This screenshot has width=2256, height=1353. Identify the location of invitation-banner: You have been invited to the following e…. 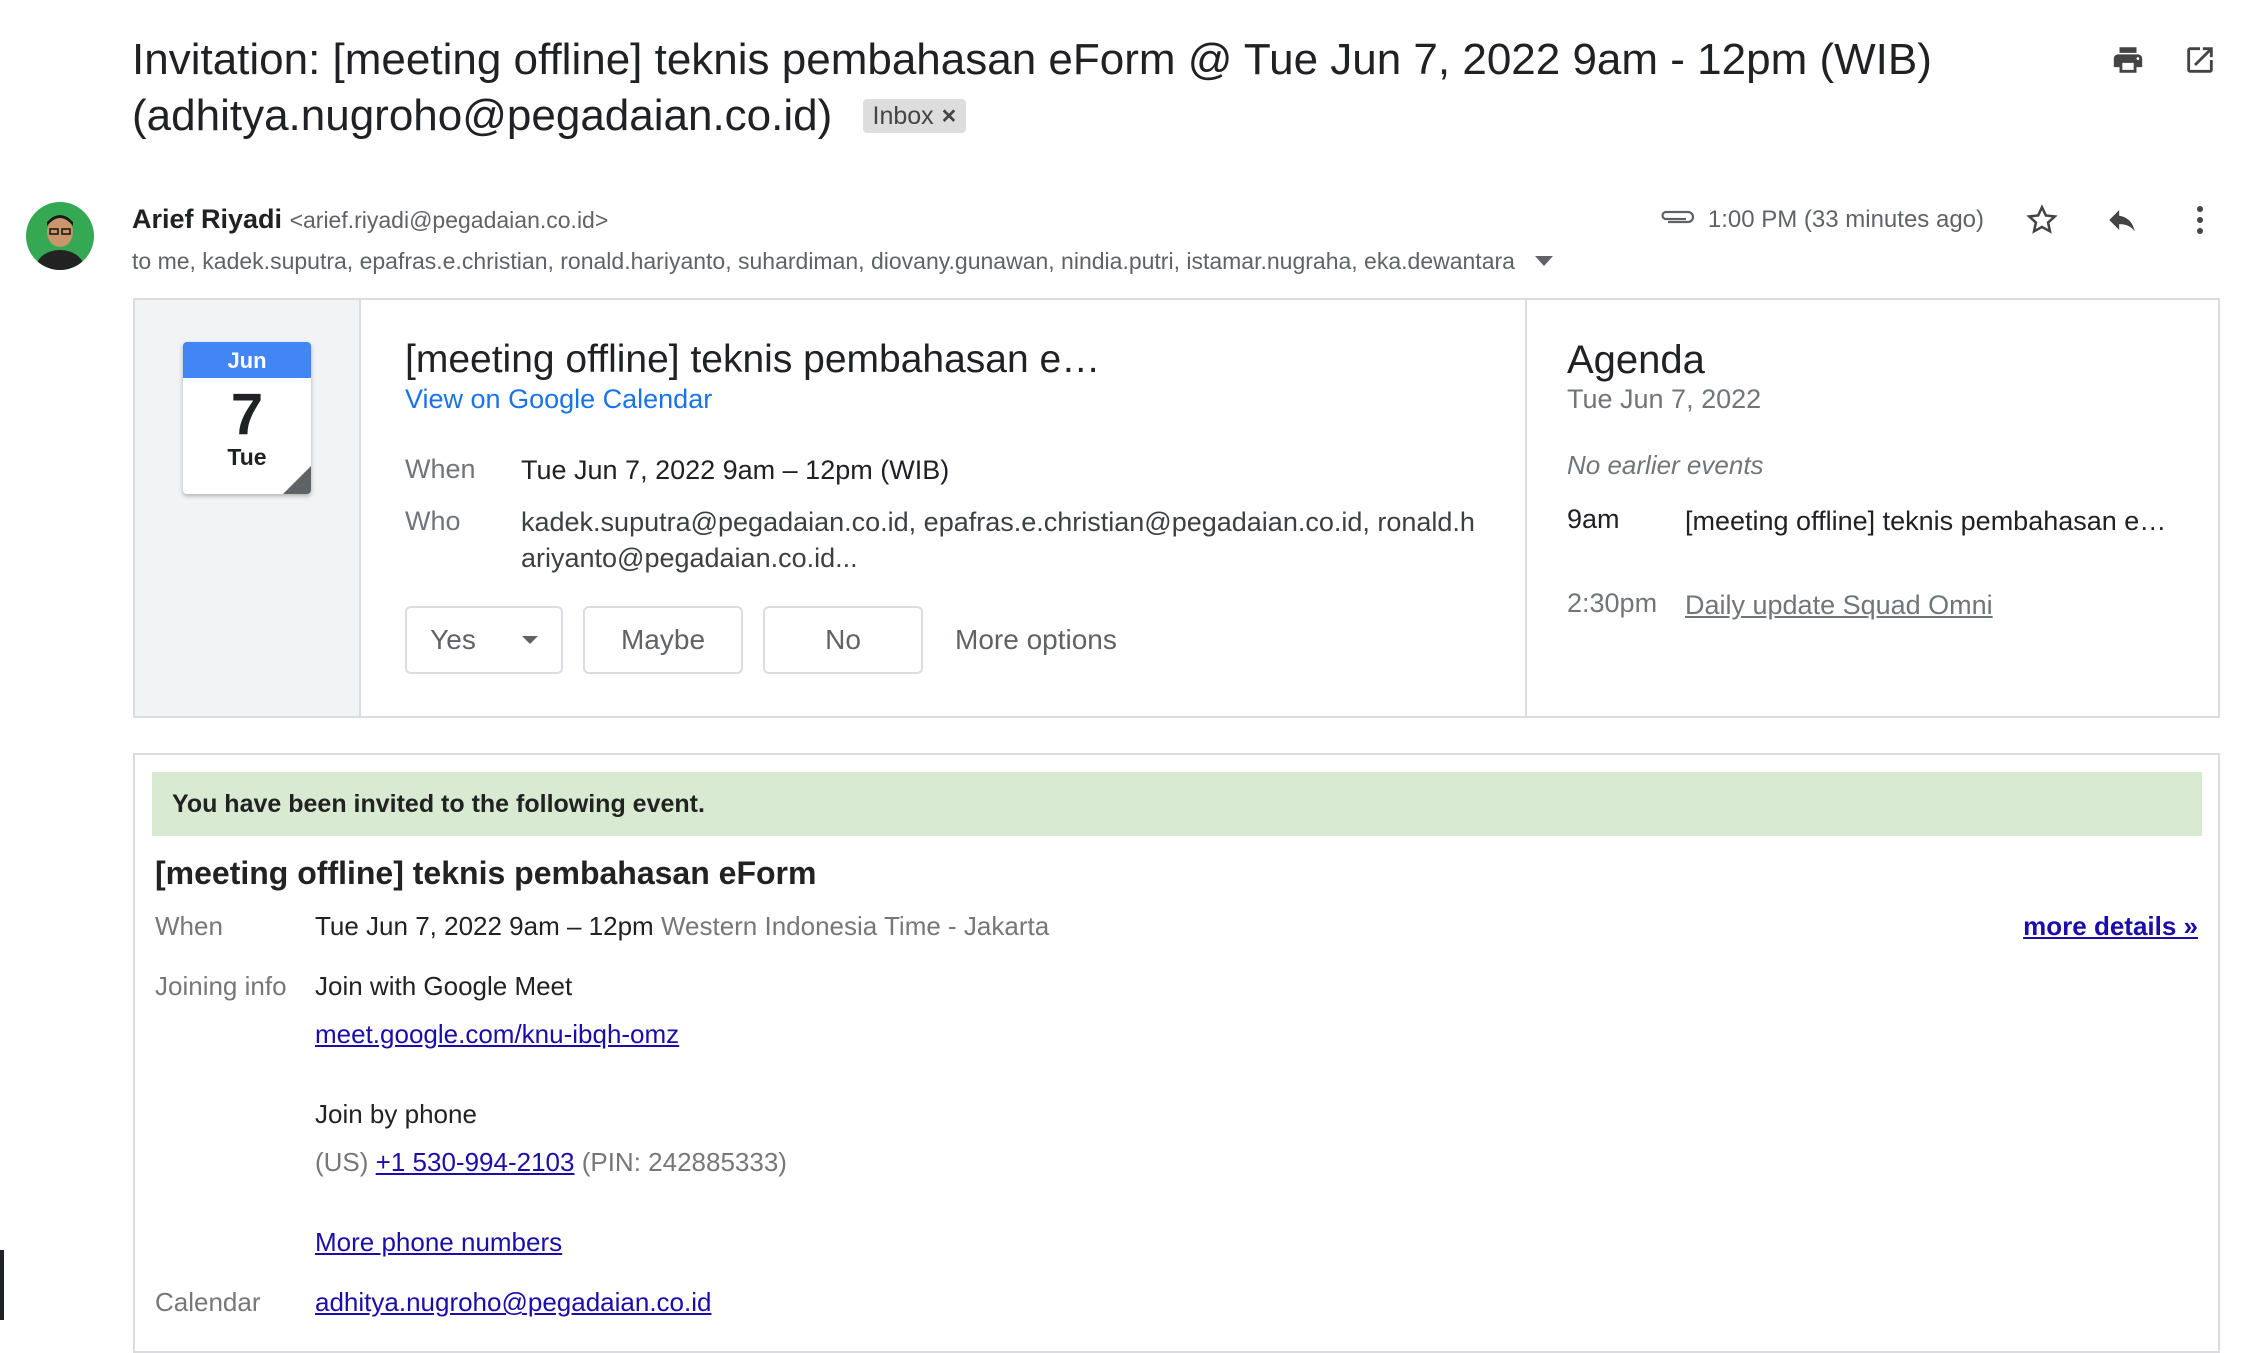
(1177, 804).